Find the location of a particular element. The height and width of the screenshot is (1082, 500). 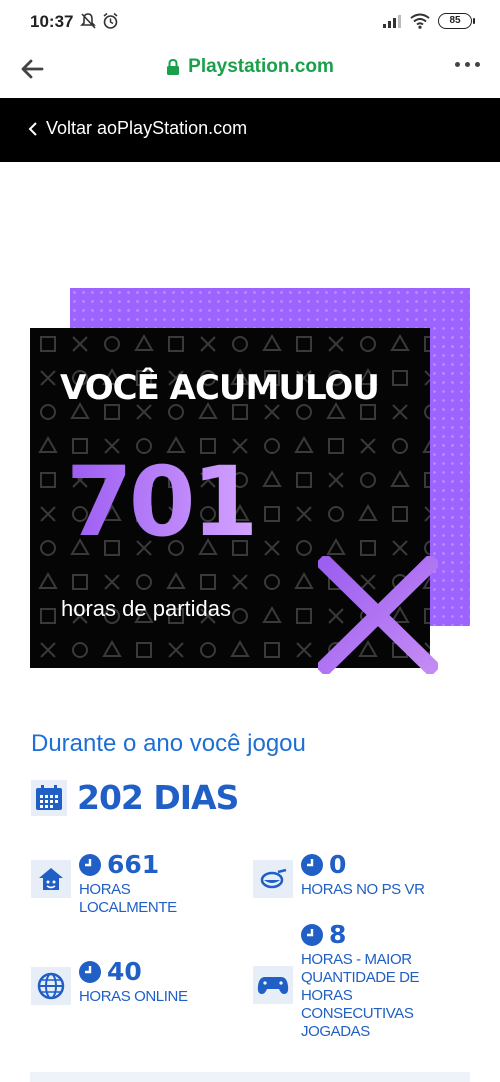

hero-subtitle: horas de partidas is located at coordinates (146, 608).